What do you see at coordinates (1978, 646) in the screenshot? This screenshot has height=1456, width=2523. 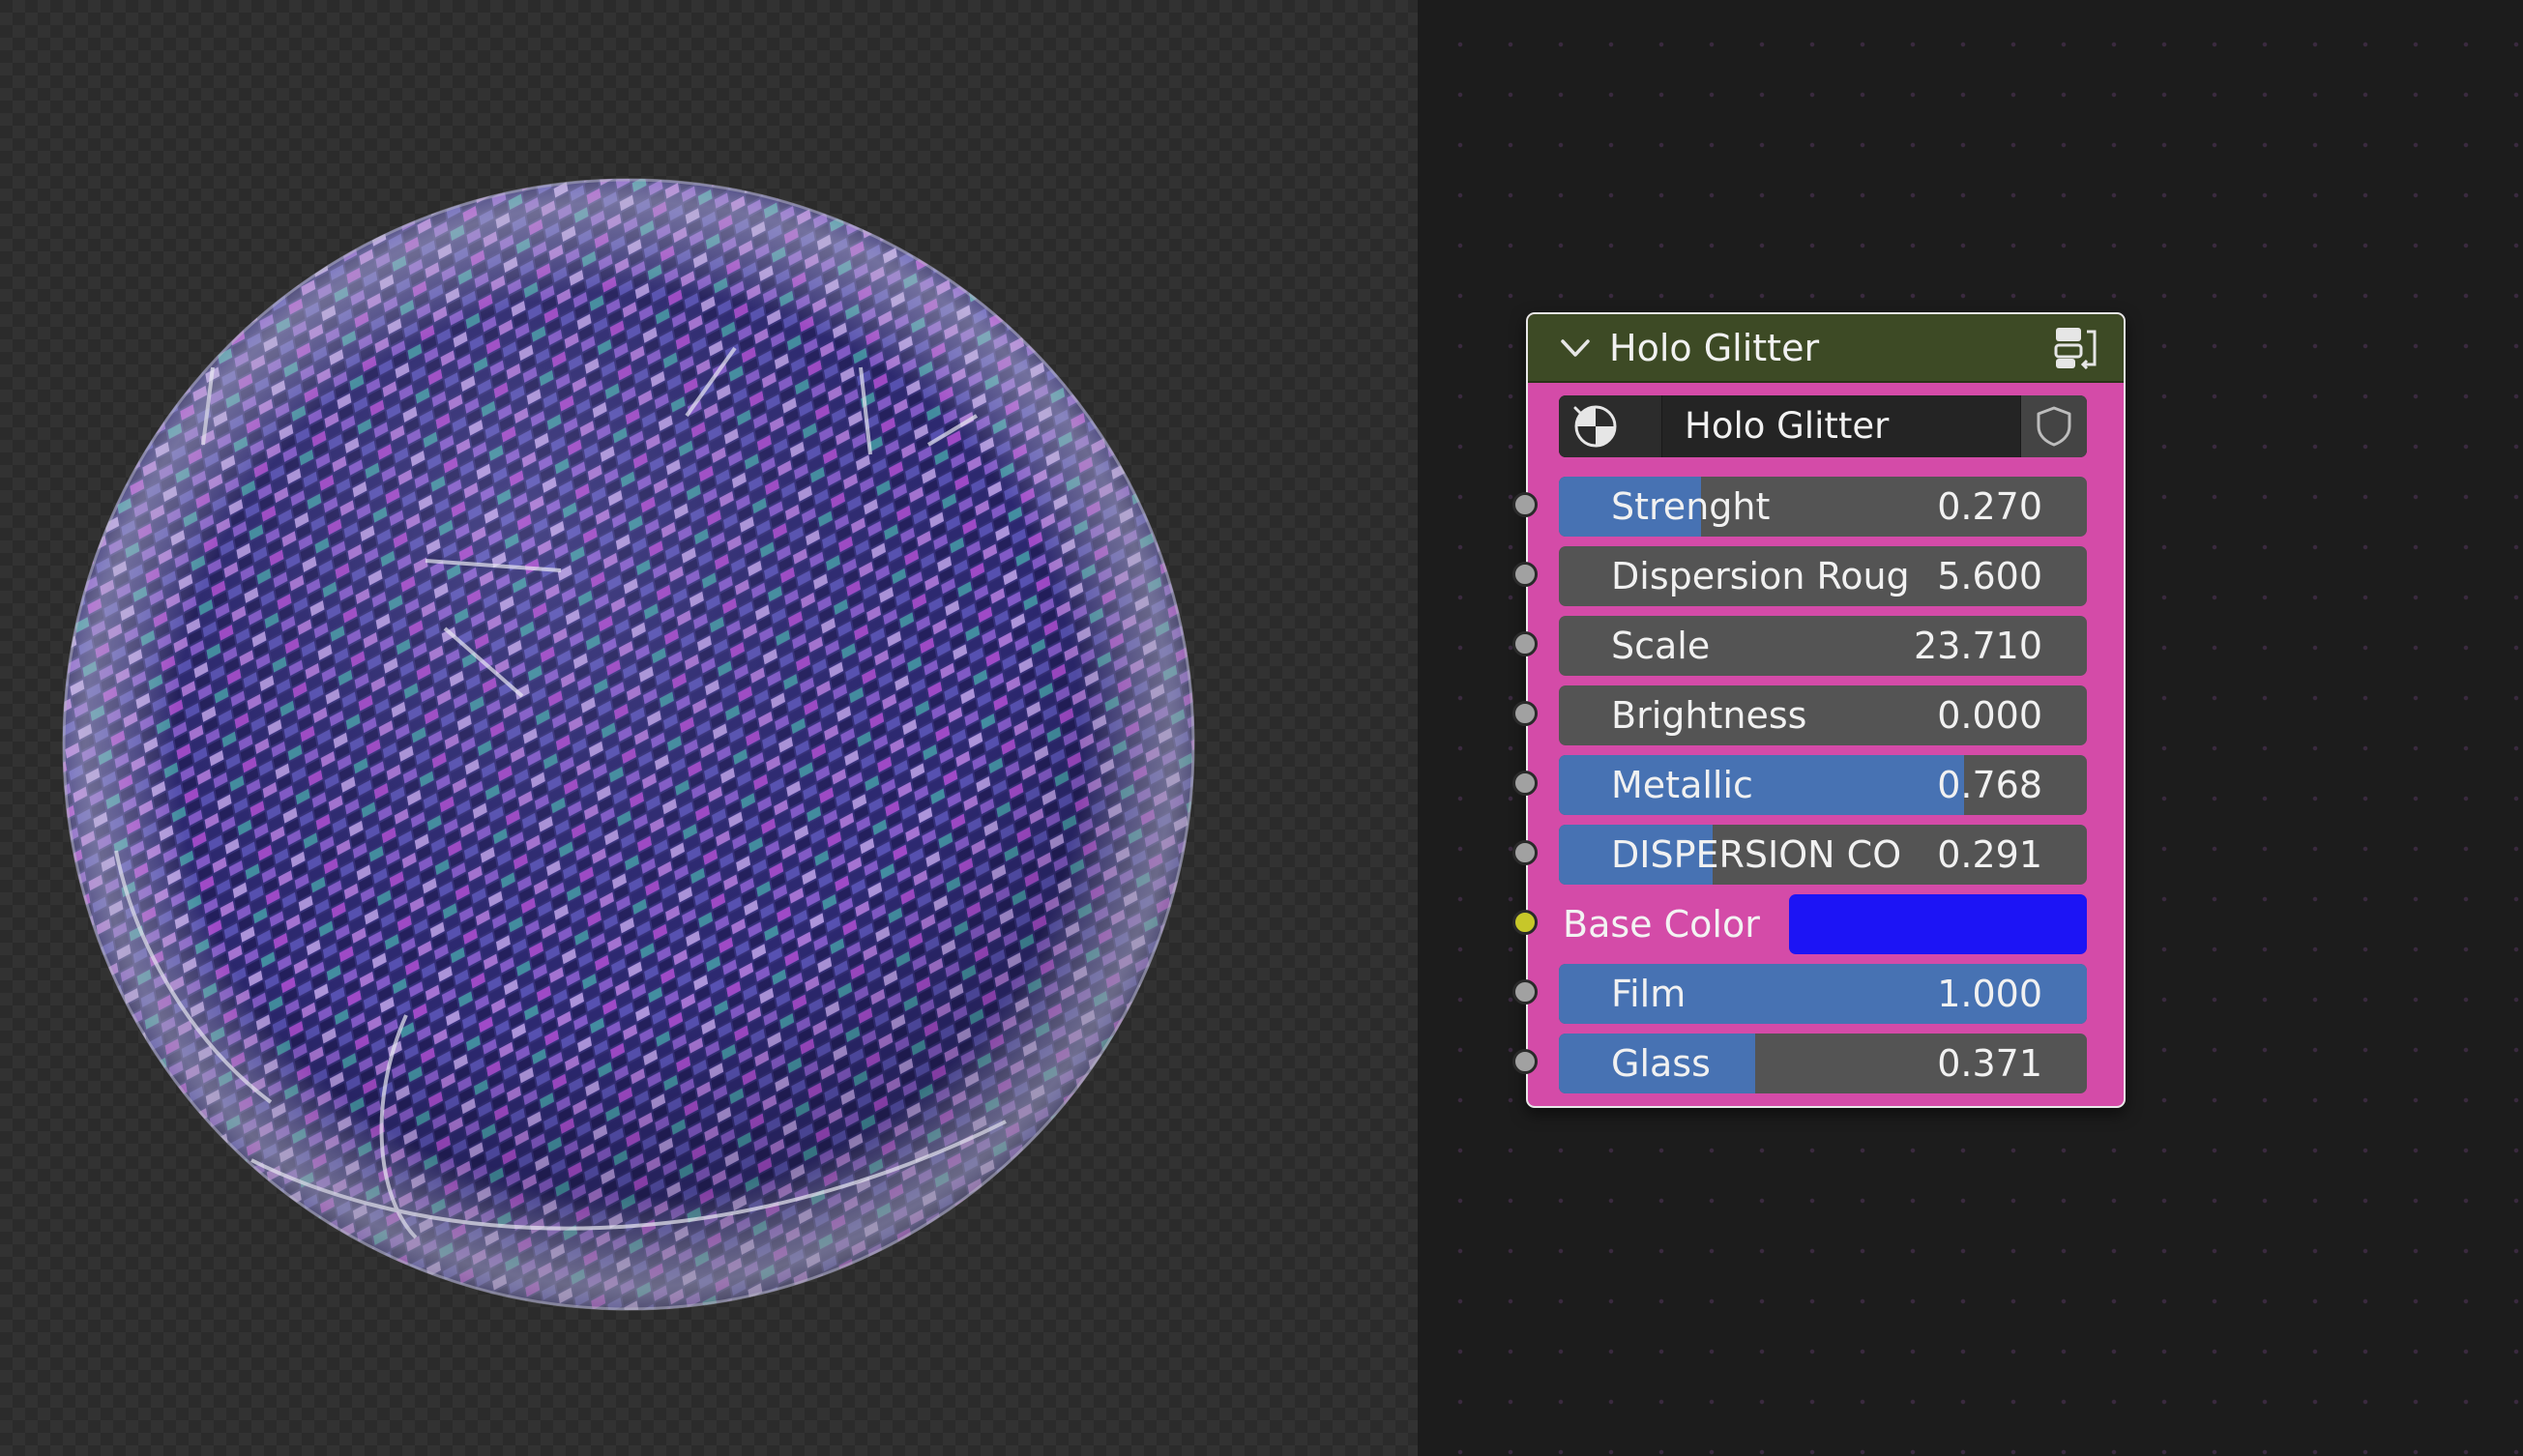 I see `slider-value: 23.710` at bounding box center [1978, 646].